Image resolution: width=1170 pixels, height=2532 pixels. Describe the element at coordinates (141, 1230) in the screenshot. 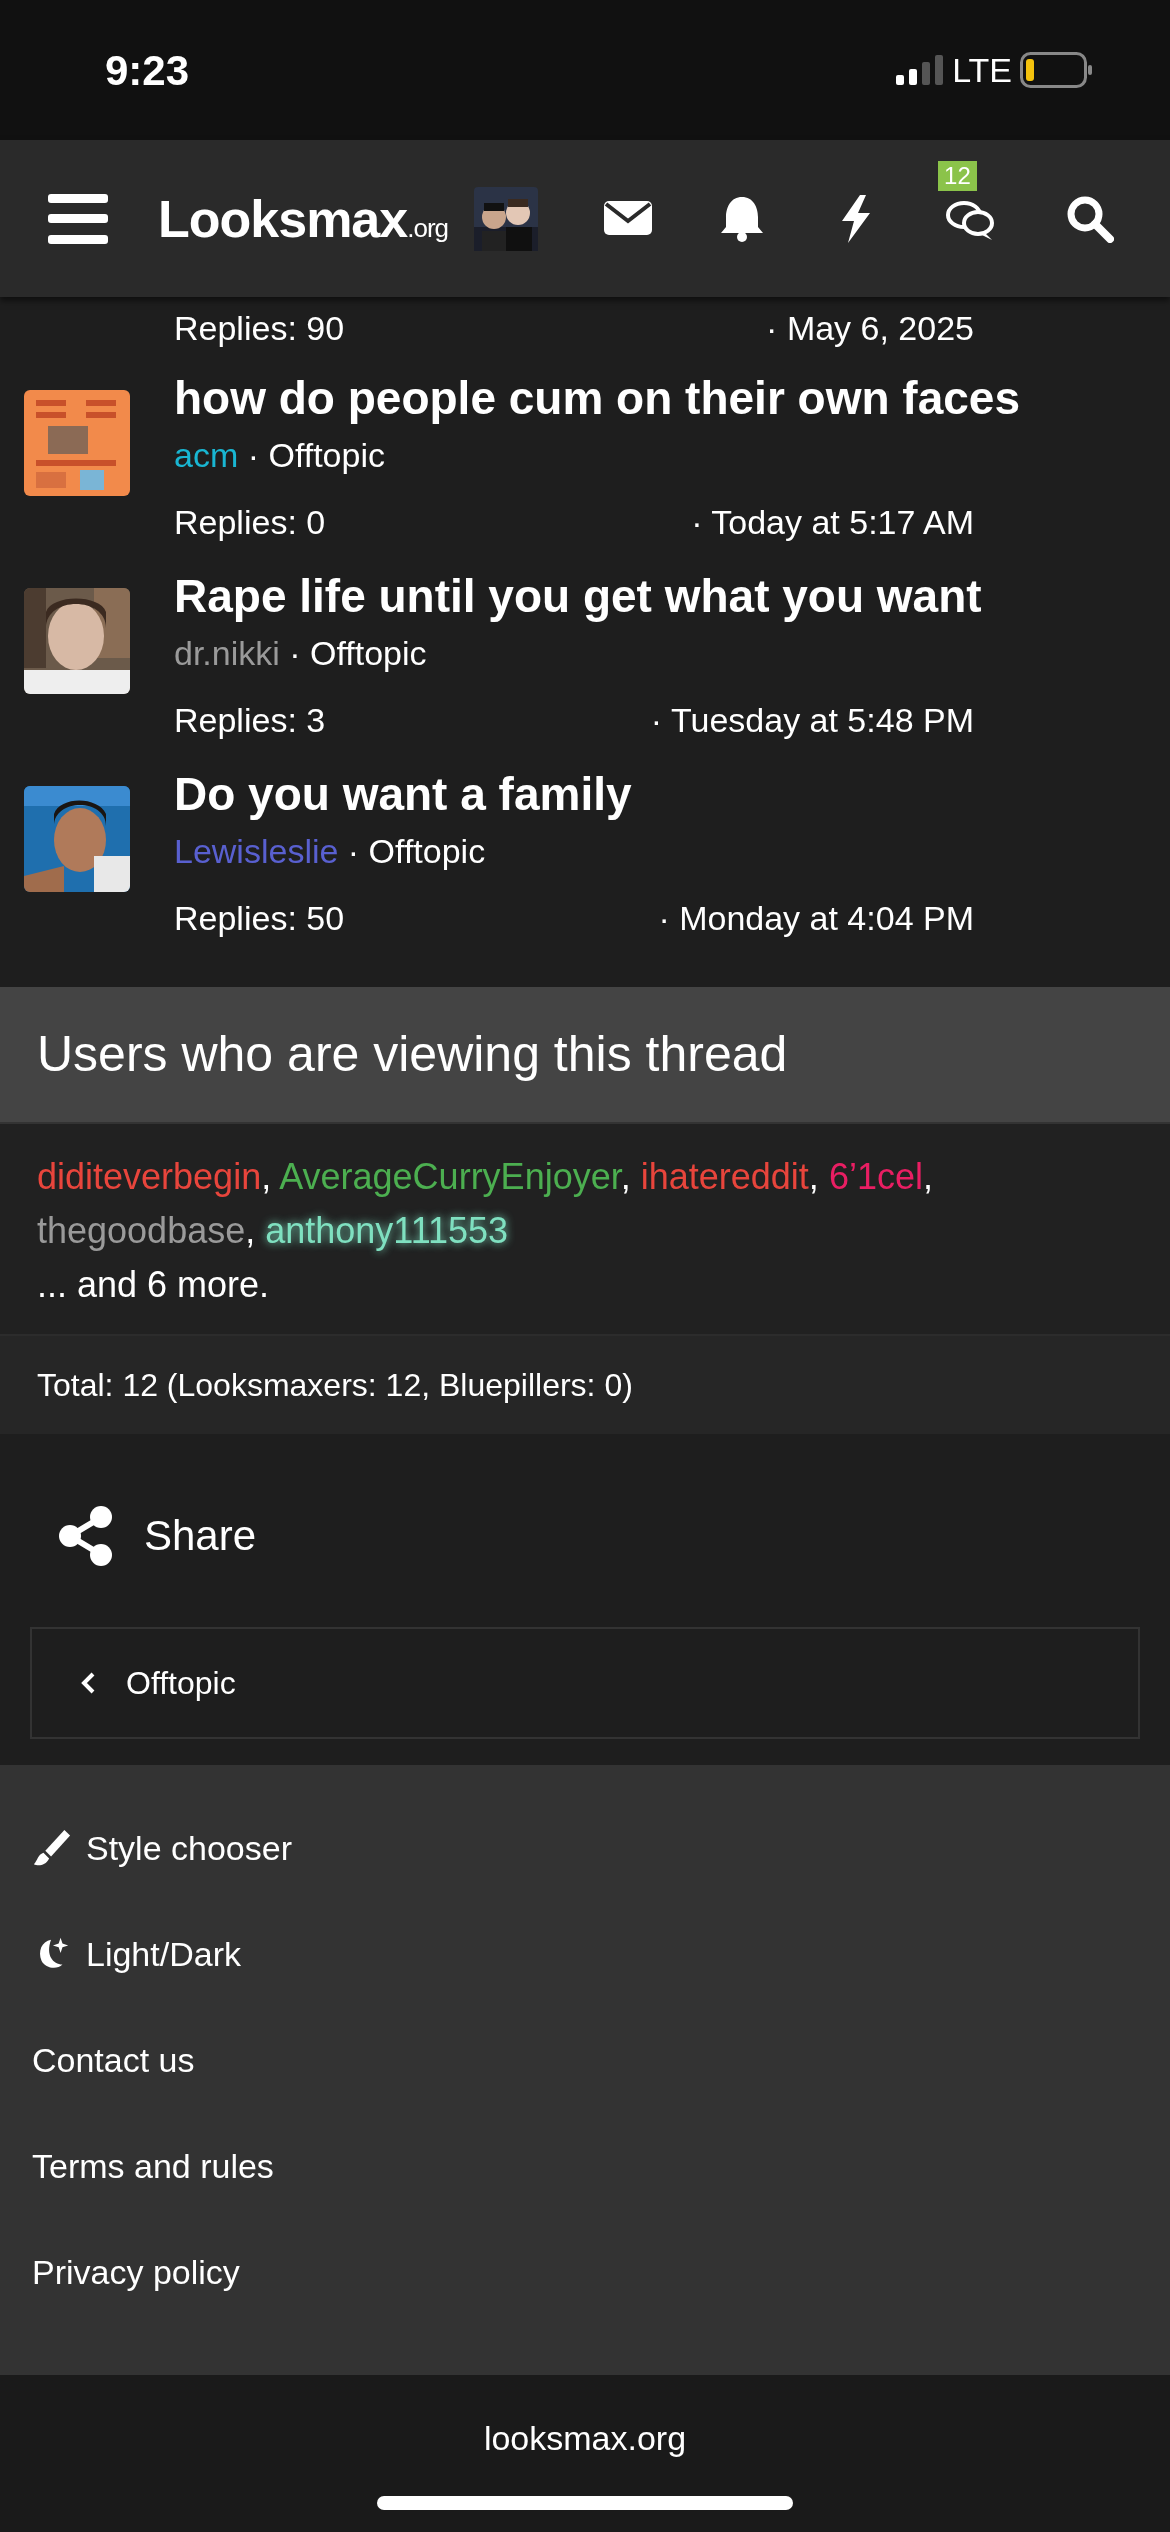

I see `username-link: thegoodbase` at that location.